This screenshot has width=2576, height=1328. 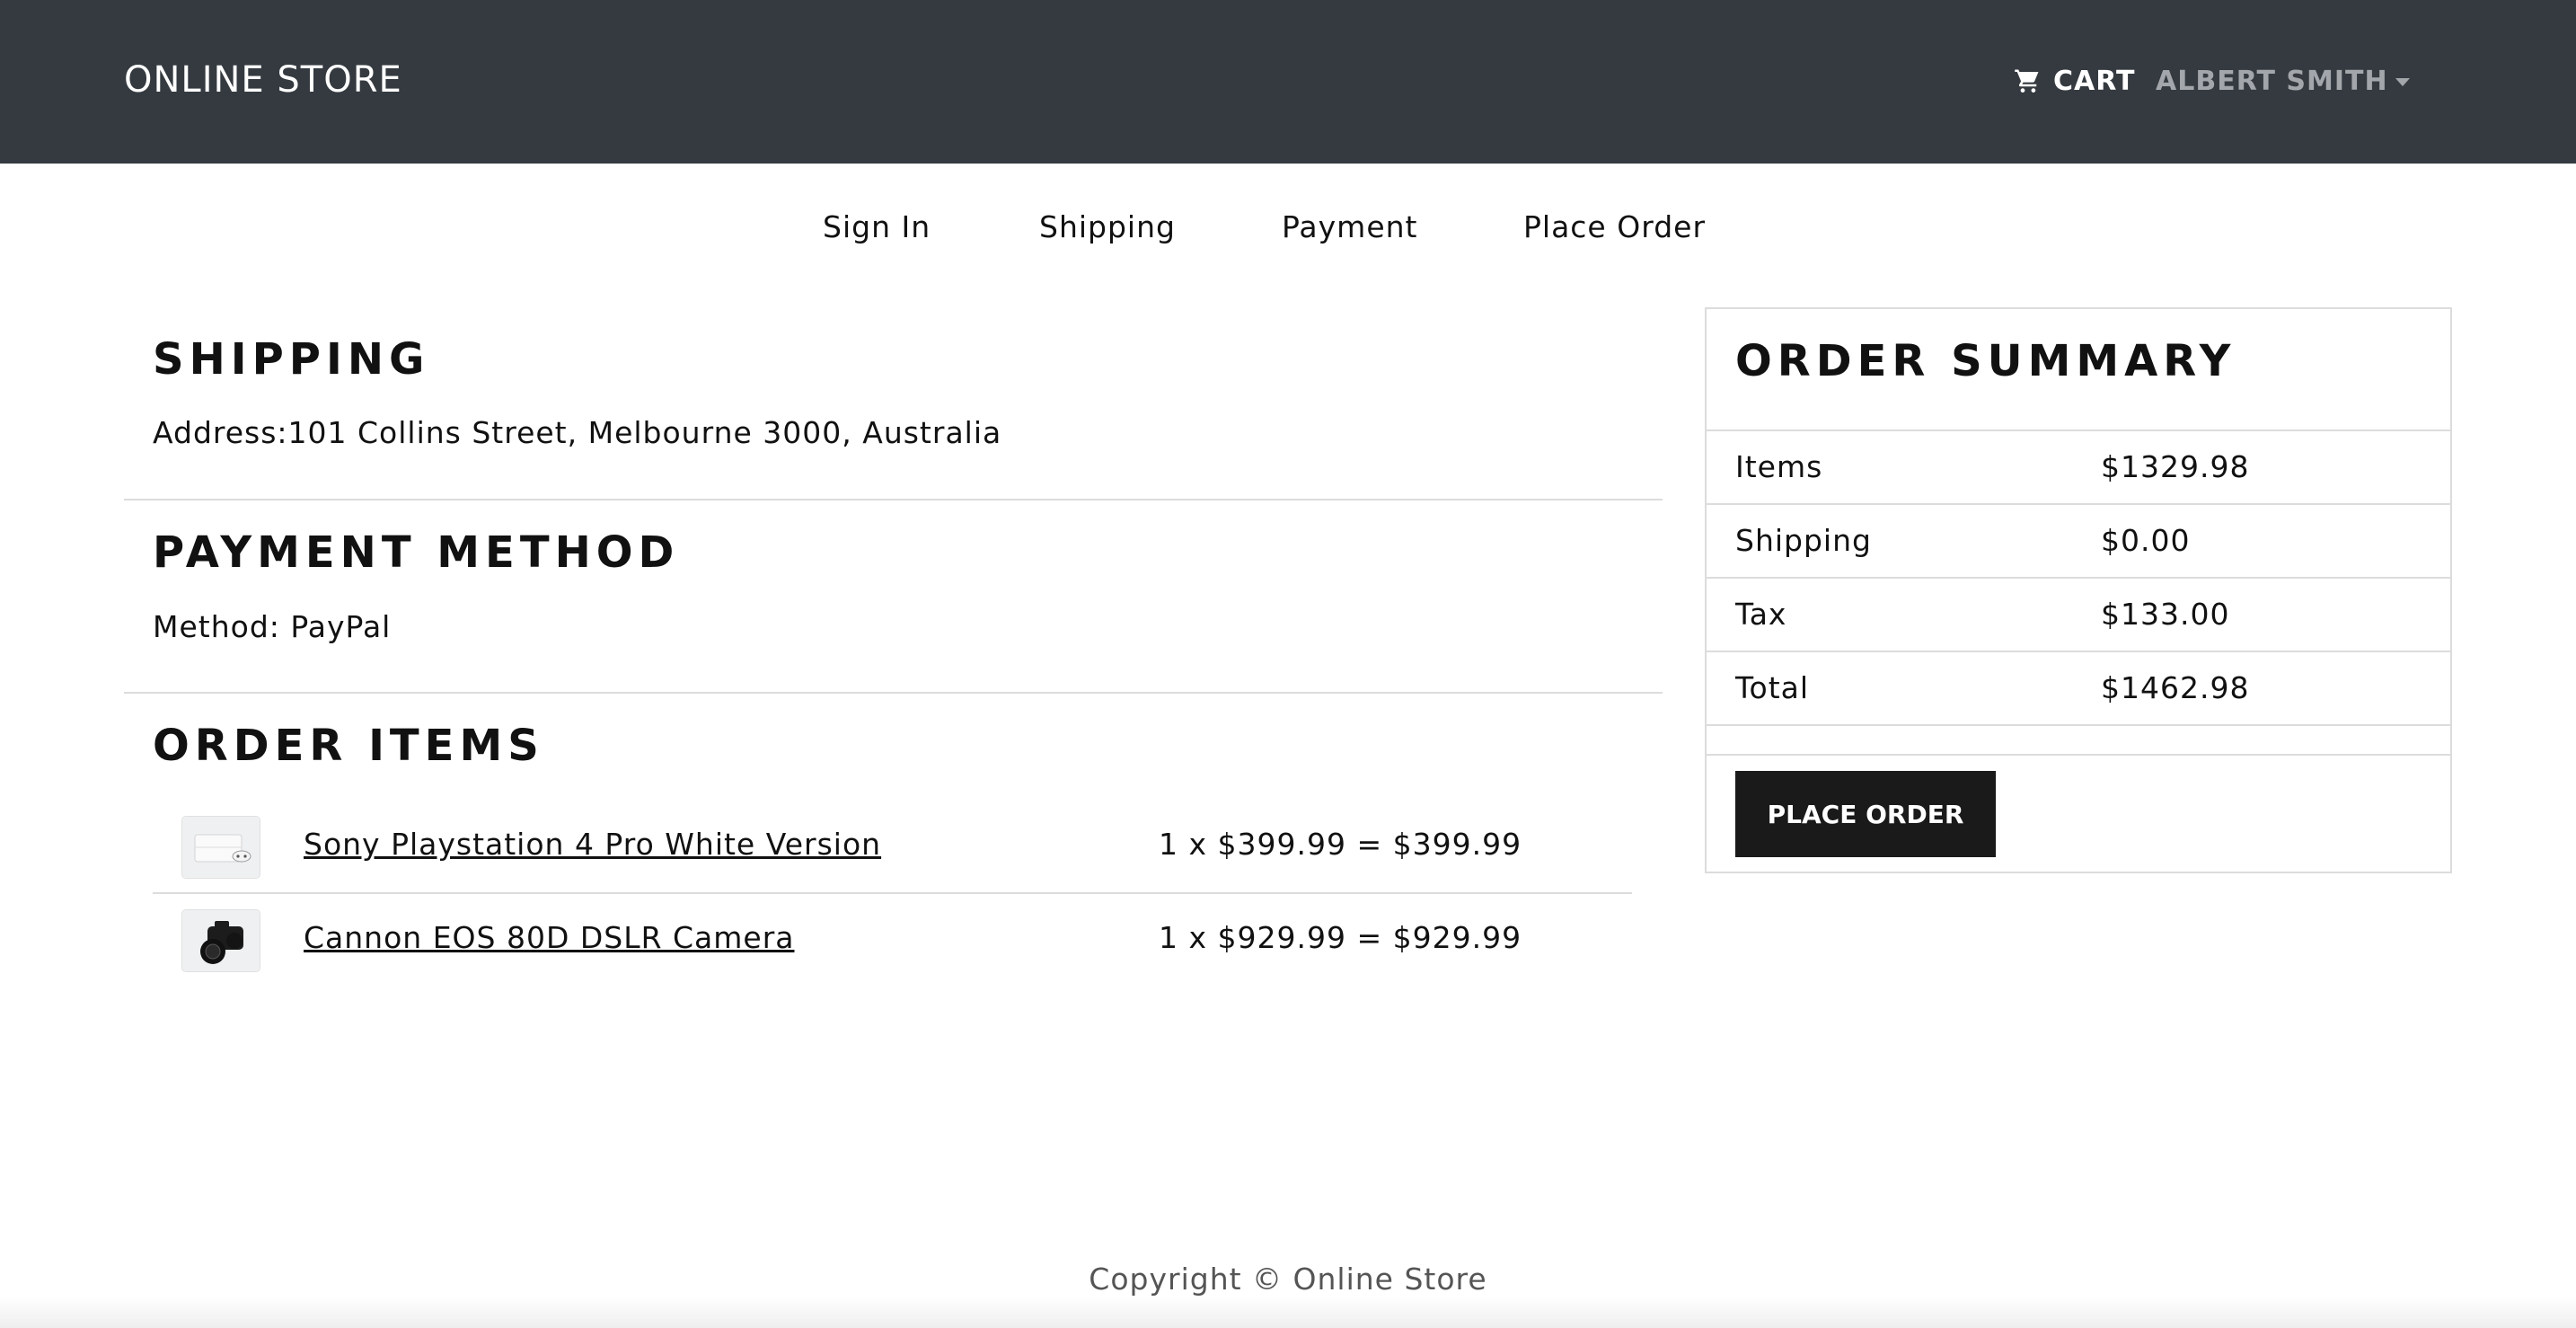 What do you see at coordinates (1772, 688) in the screenshot?
I see `summary-label: Total` at bounding box center [1772, 688].